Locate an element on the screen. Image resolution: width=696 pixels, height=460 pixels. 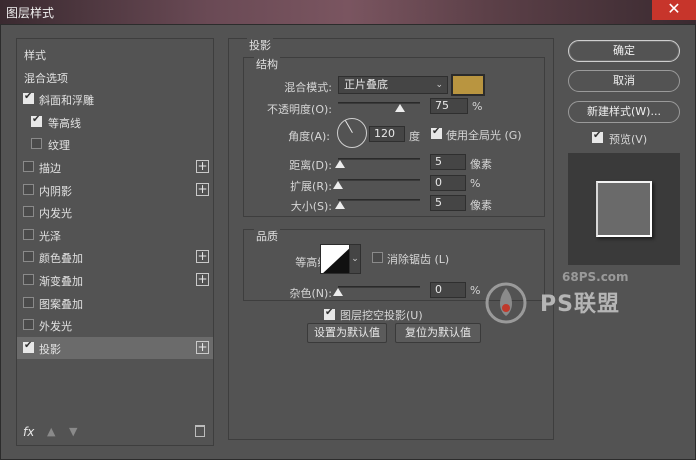
size-label: 大小(S): is located at coordinates (311, 206).